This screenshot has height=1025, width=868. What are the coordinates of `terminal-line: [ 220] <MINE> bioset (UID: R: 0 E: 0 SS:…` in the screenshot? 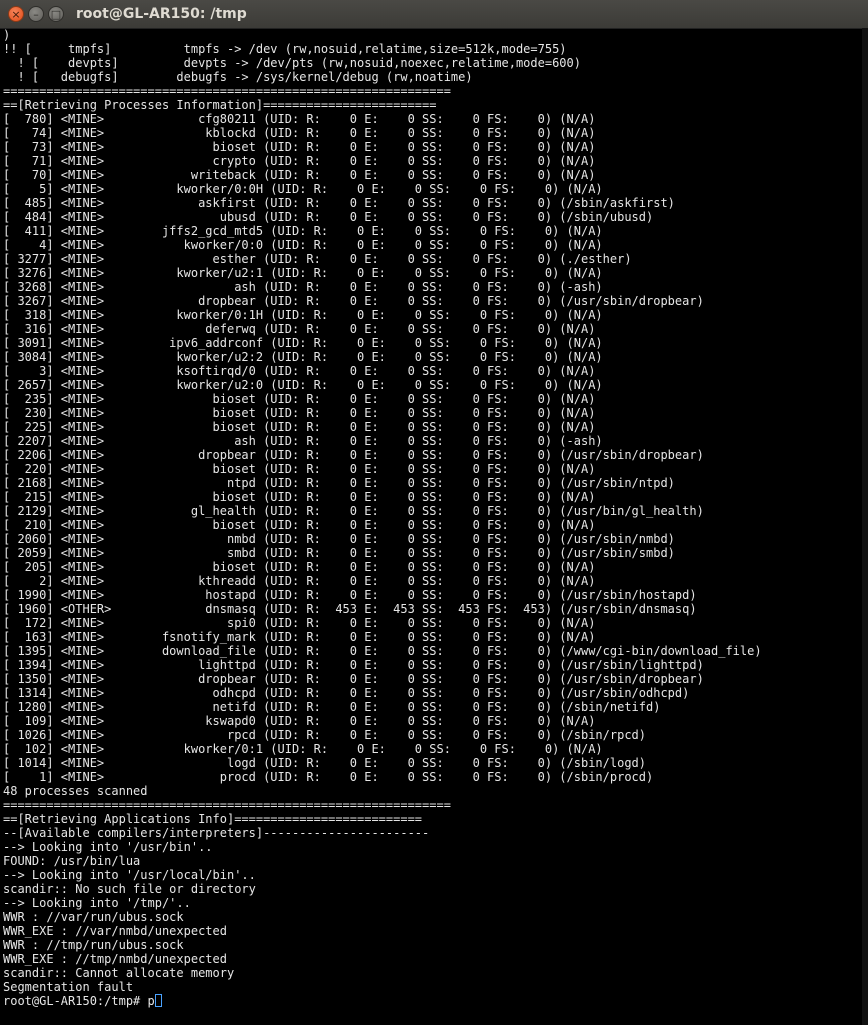 It's located at (299, 469).